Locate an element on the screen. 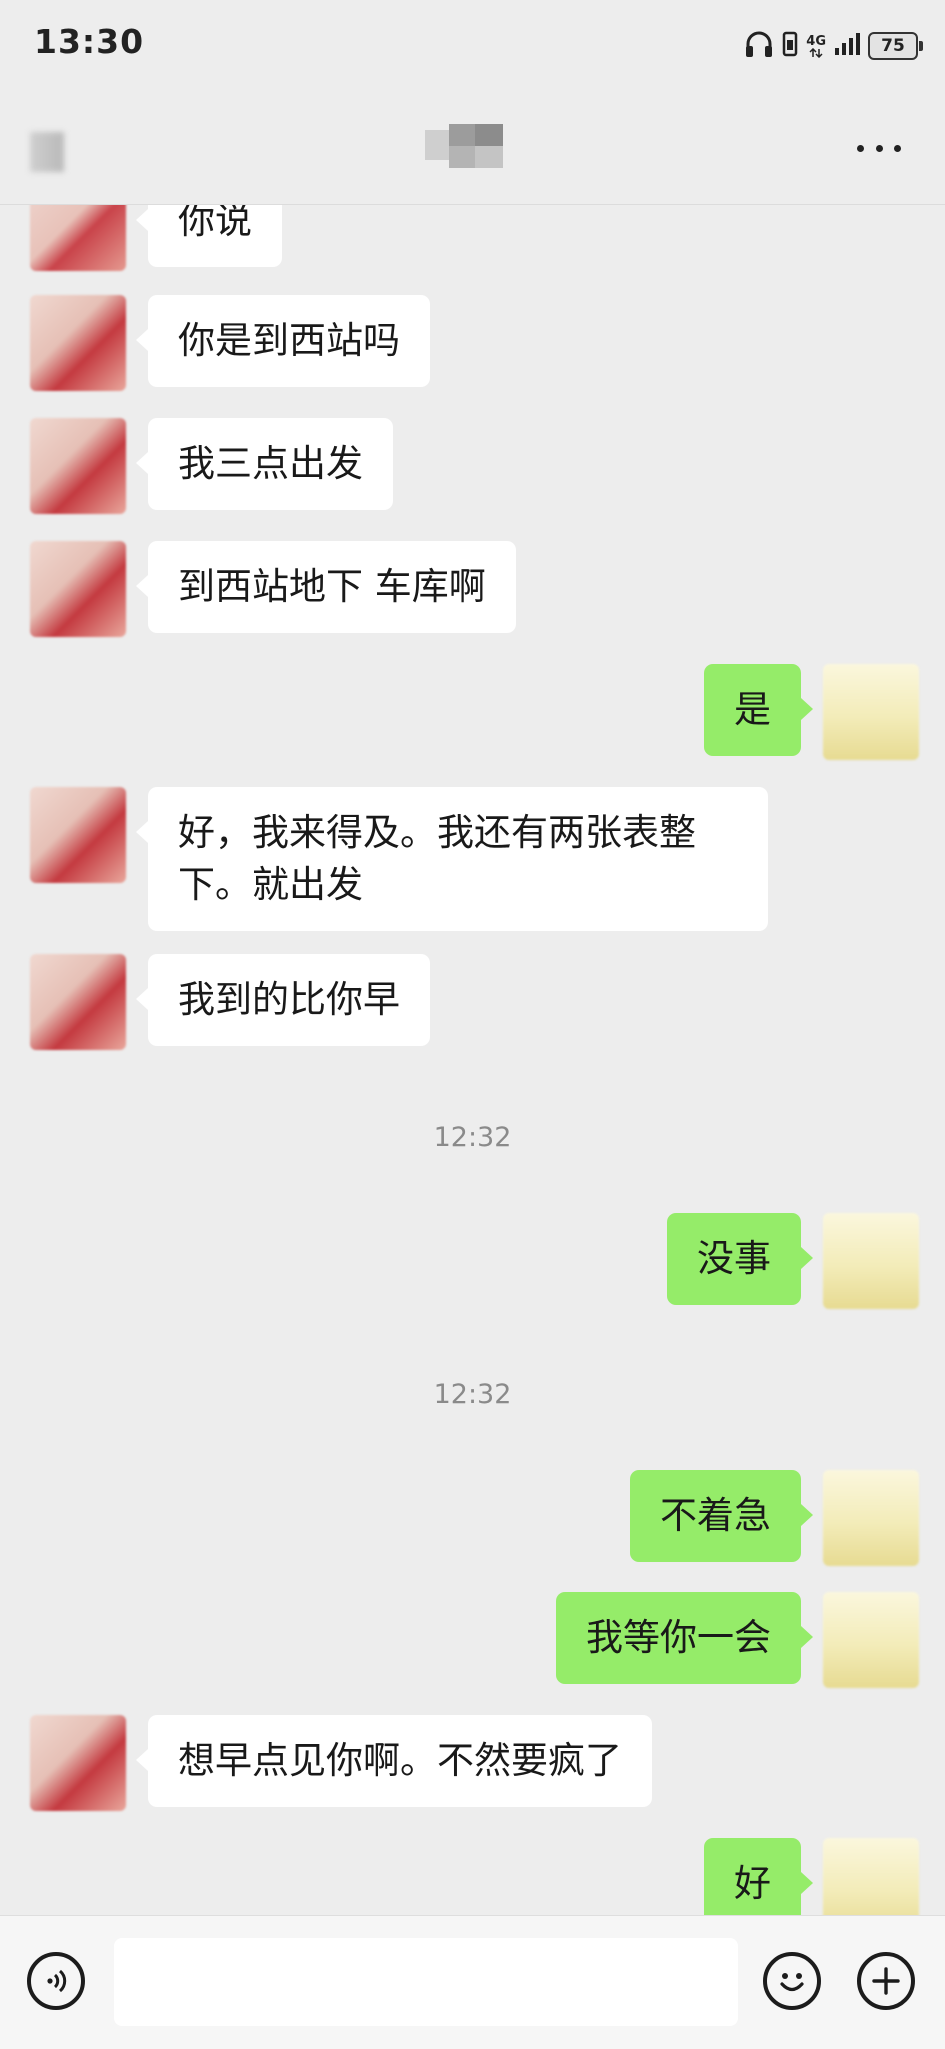 The image size is (945, 2049). status-time: 13:30 is located at coordinates (89, 41).